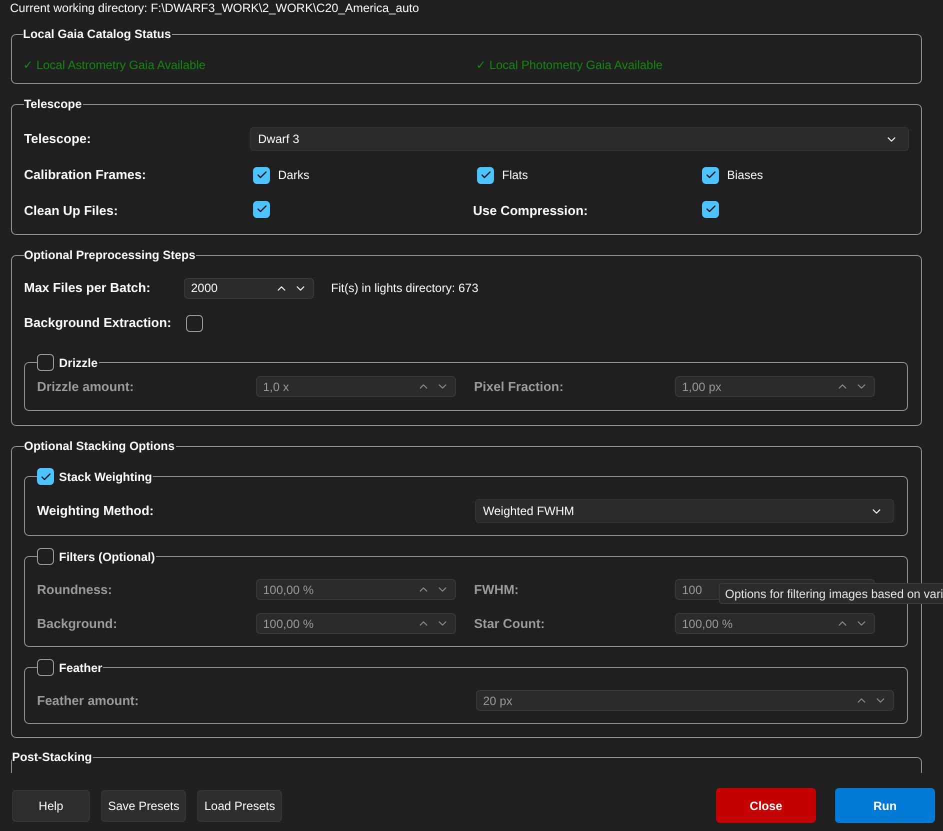  Describe the element at coordinates (78, 362) in the screenshot. I see `section-title: Drizzle` at that location.